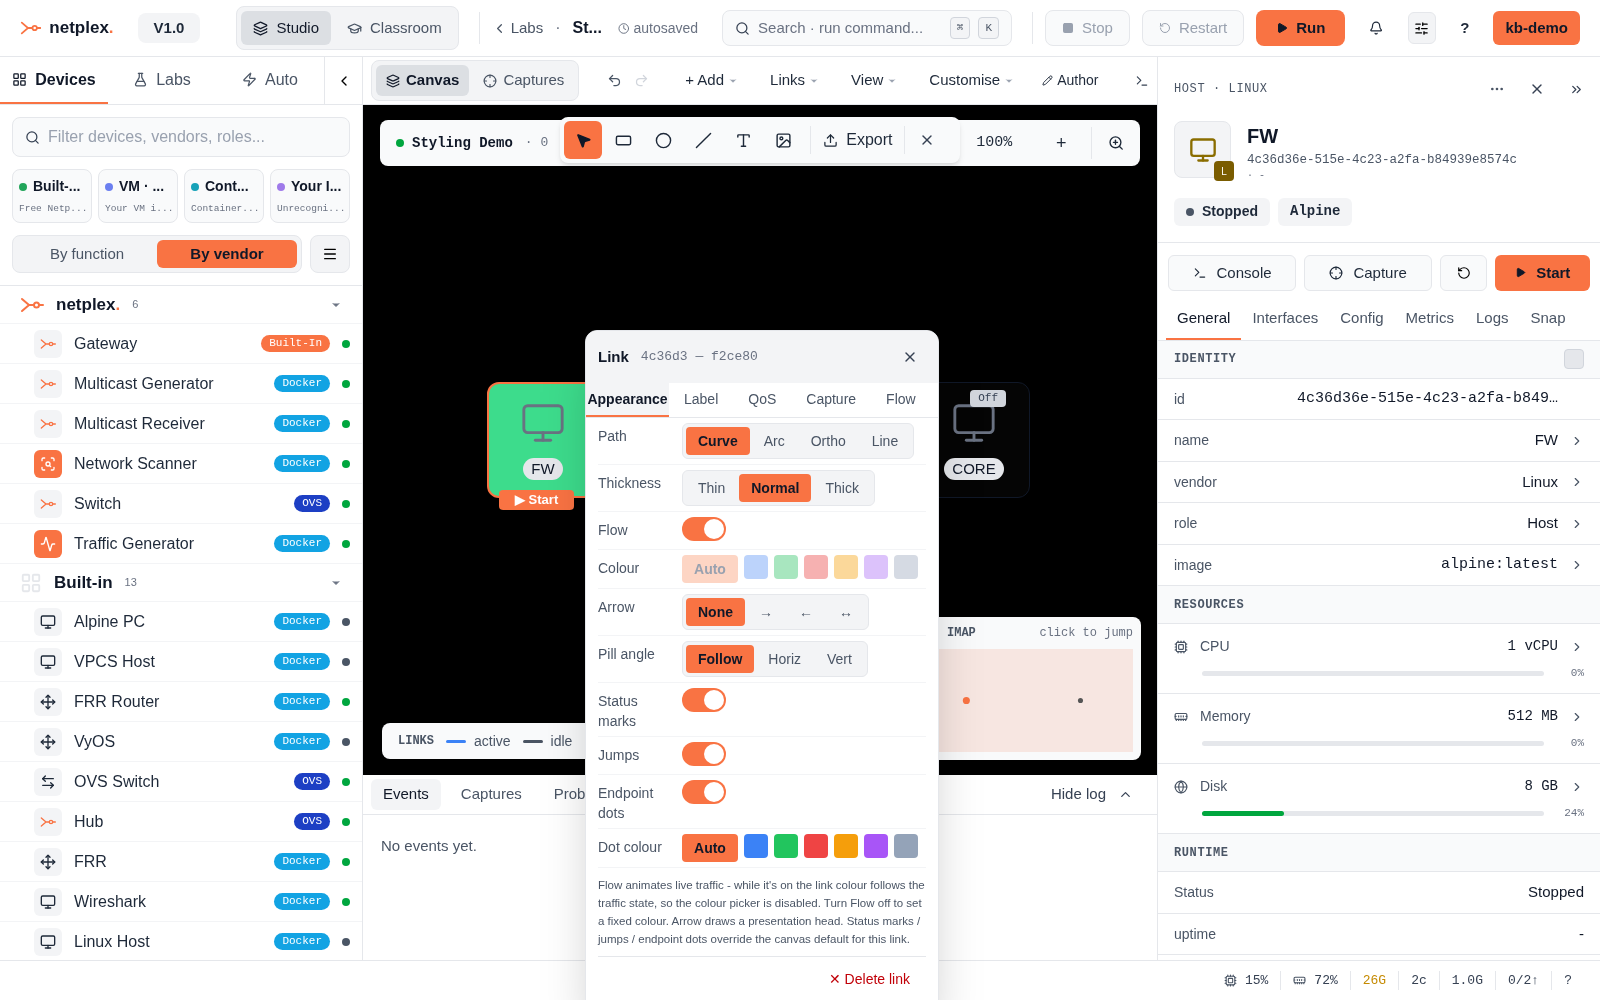 The width and height of the screenshot is (1600, 1000). Describe the element at coordinates (712, 488) in the screenshot. I see `segment-option: Thin` at that location.